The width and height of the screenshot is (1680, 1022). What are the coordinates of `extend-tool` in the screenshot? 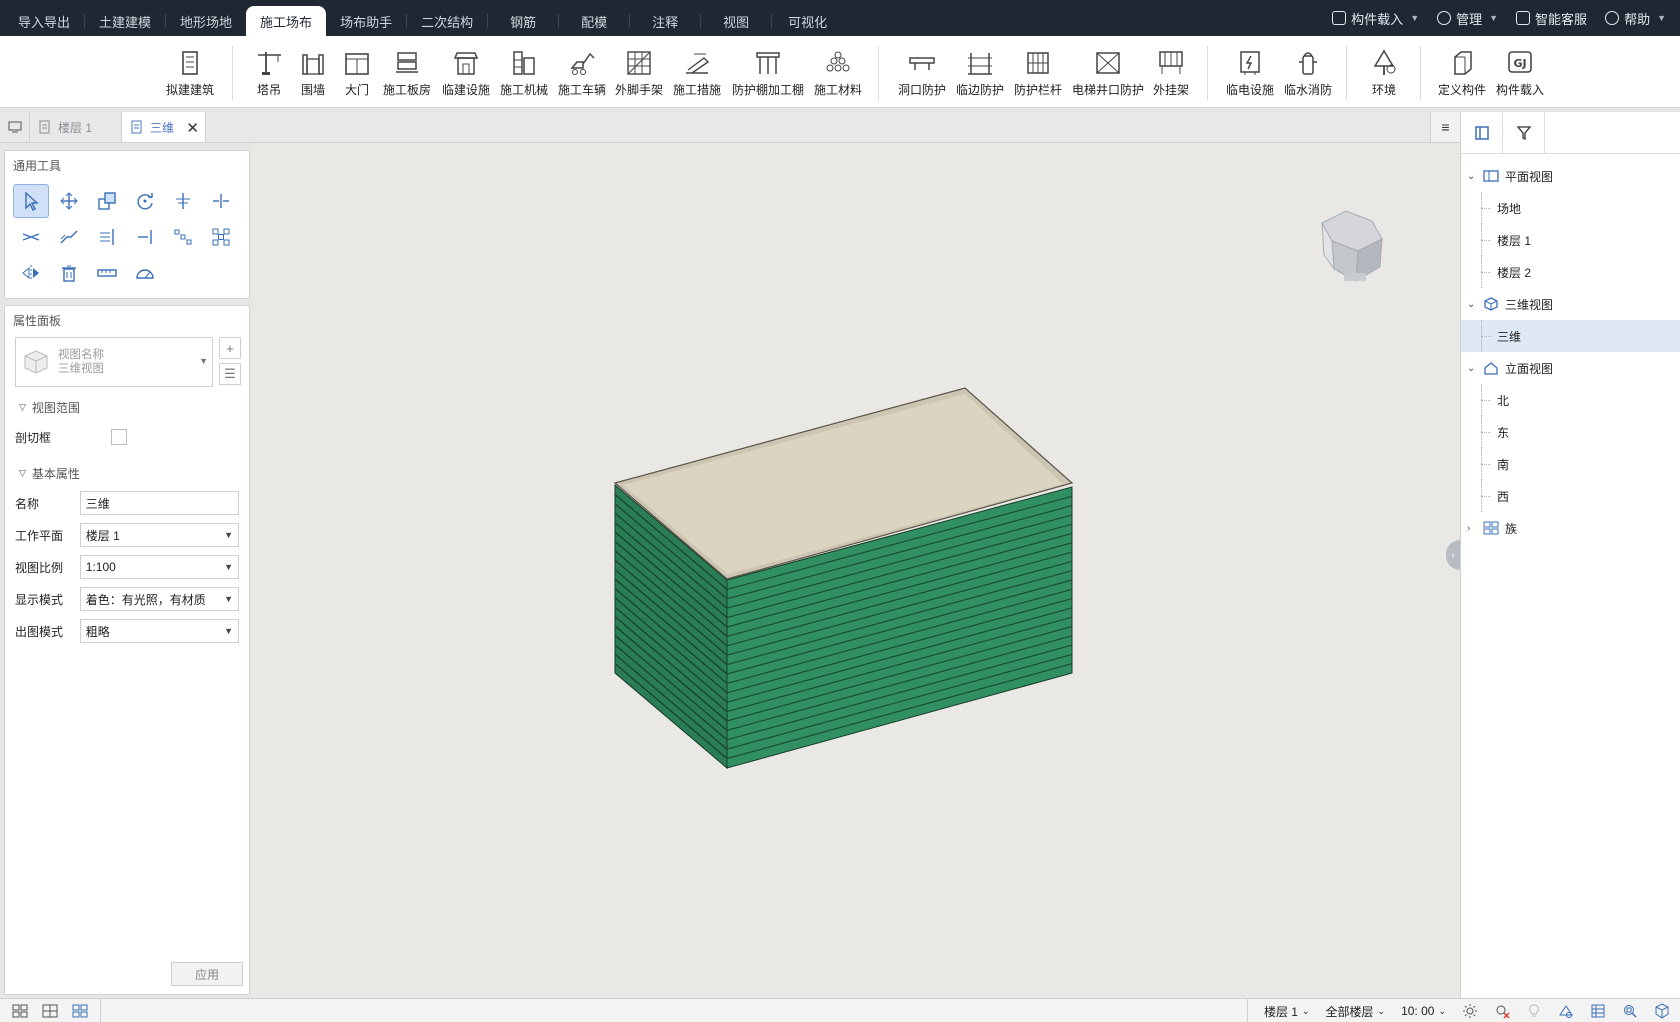 It's located at (107, 237).